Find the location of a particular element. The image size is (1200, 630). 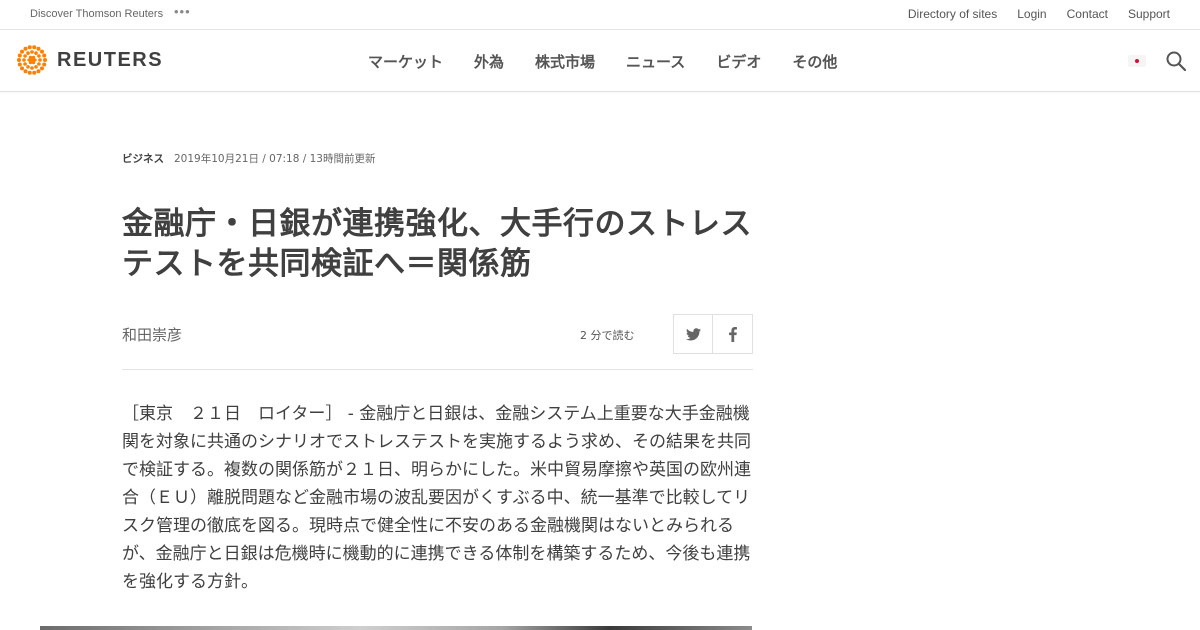

author-name: 和田崇彦 is located at coordinates (152, 334).